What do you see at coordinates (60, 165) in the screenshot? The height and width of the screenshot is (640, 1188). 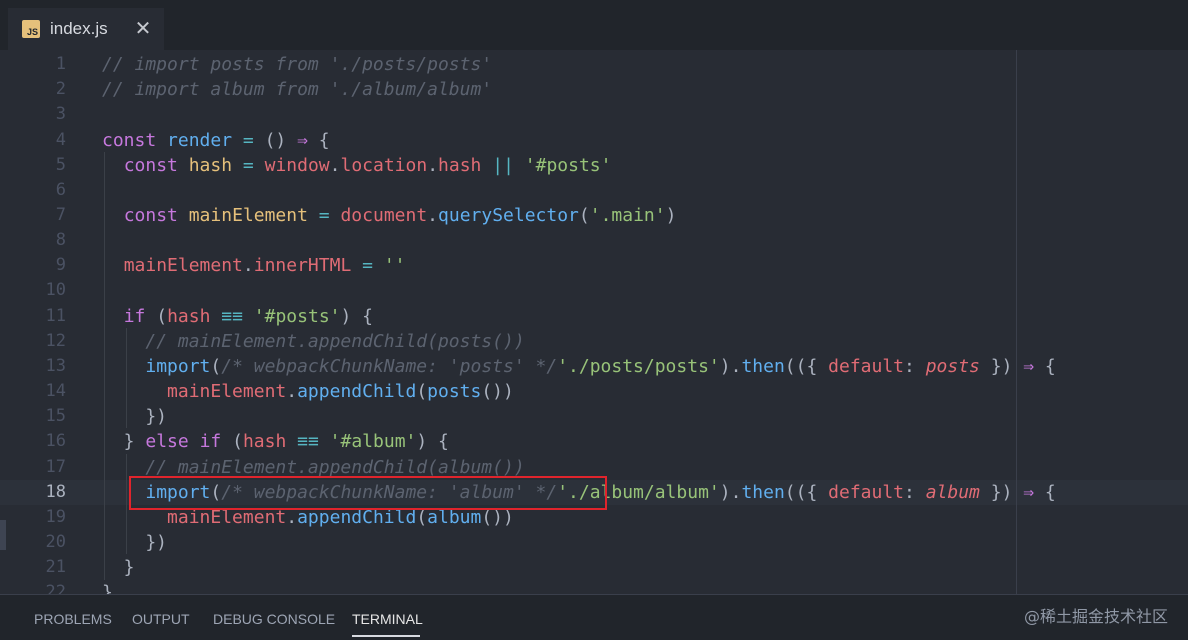 I see `line-number: 5` at bounding box center [60, 165].